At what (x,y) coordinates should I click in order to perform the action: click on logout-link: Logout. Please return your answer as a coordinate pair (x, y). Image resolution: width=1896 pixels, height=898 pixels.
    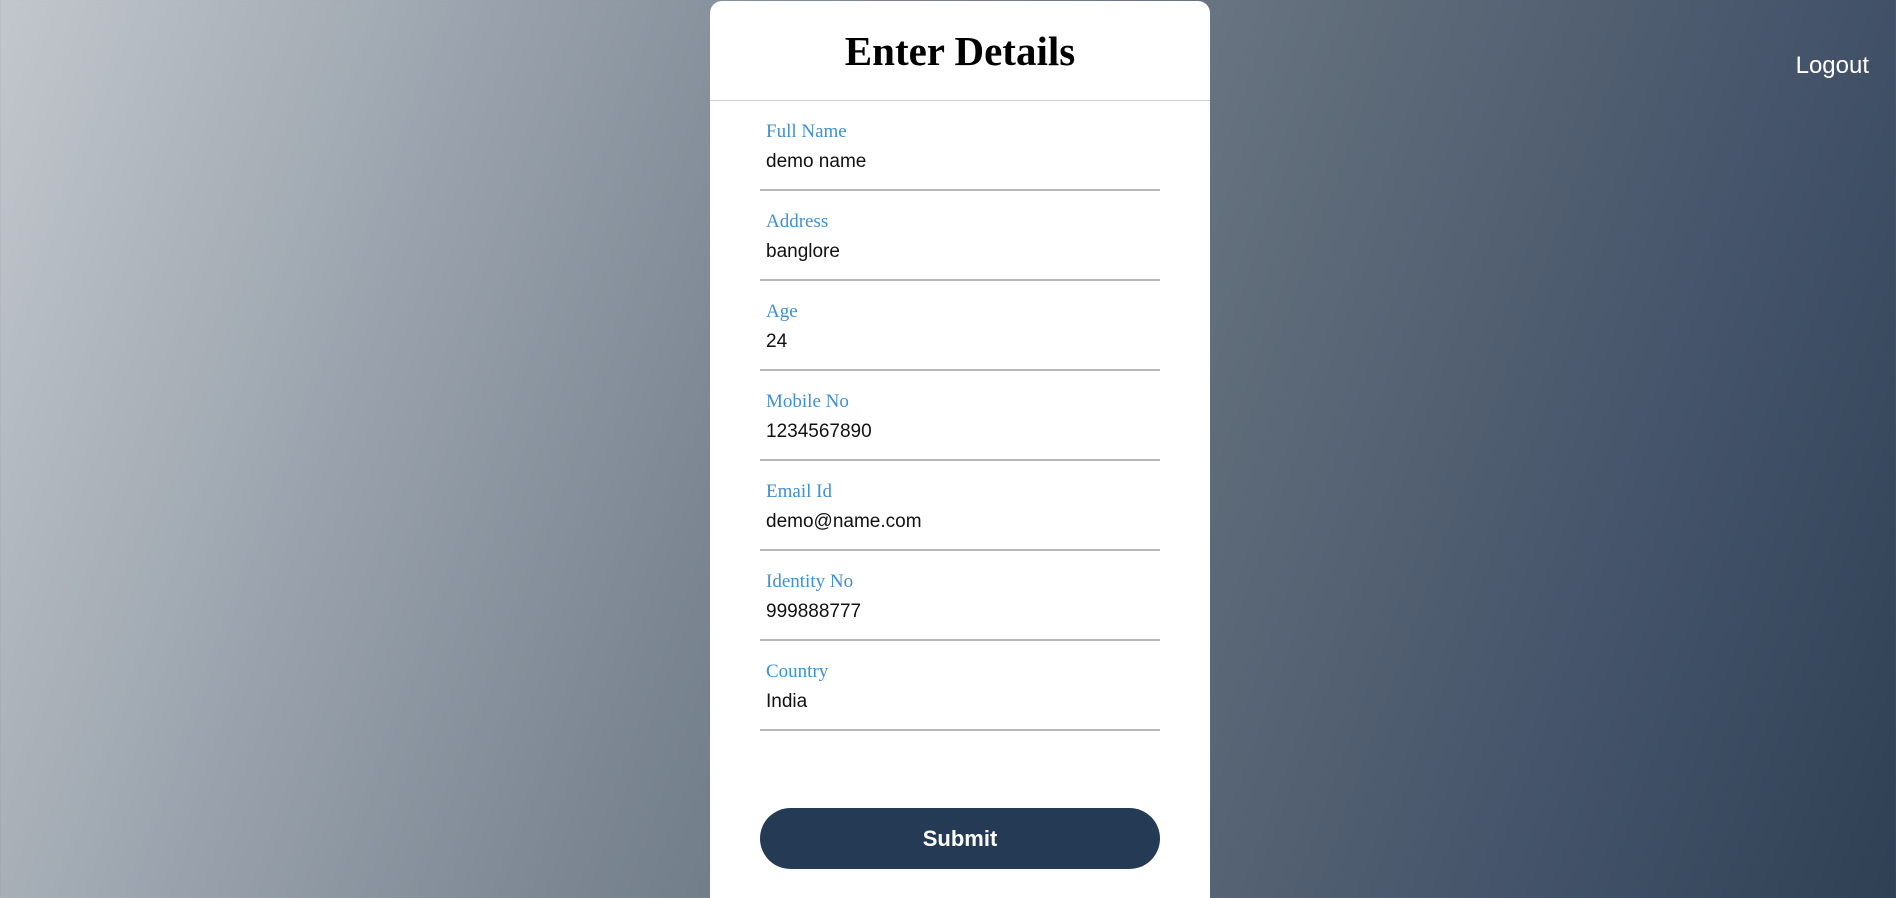
    Looking at the image, I should click on (1832, 66).